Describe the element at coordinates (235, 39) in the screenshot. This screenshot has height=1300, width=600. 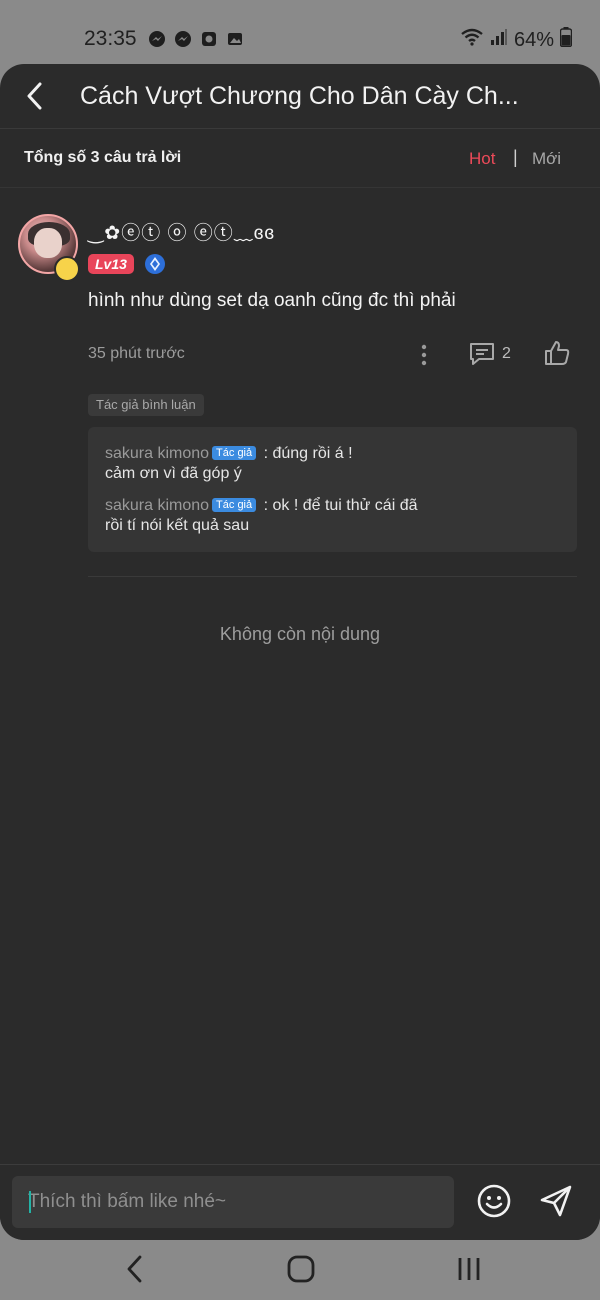
I see `image-icon` at that location.